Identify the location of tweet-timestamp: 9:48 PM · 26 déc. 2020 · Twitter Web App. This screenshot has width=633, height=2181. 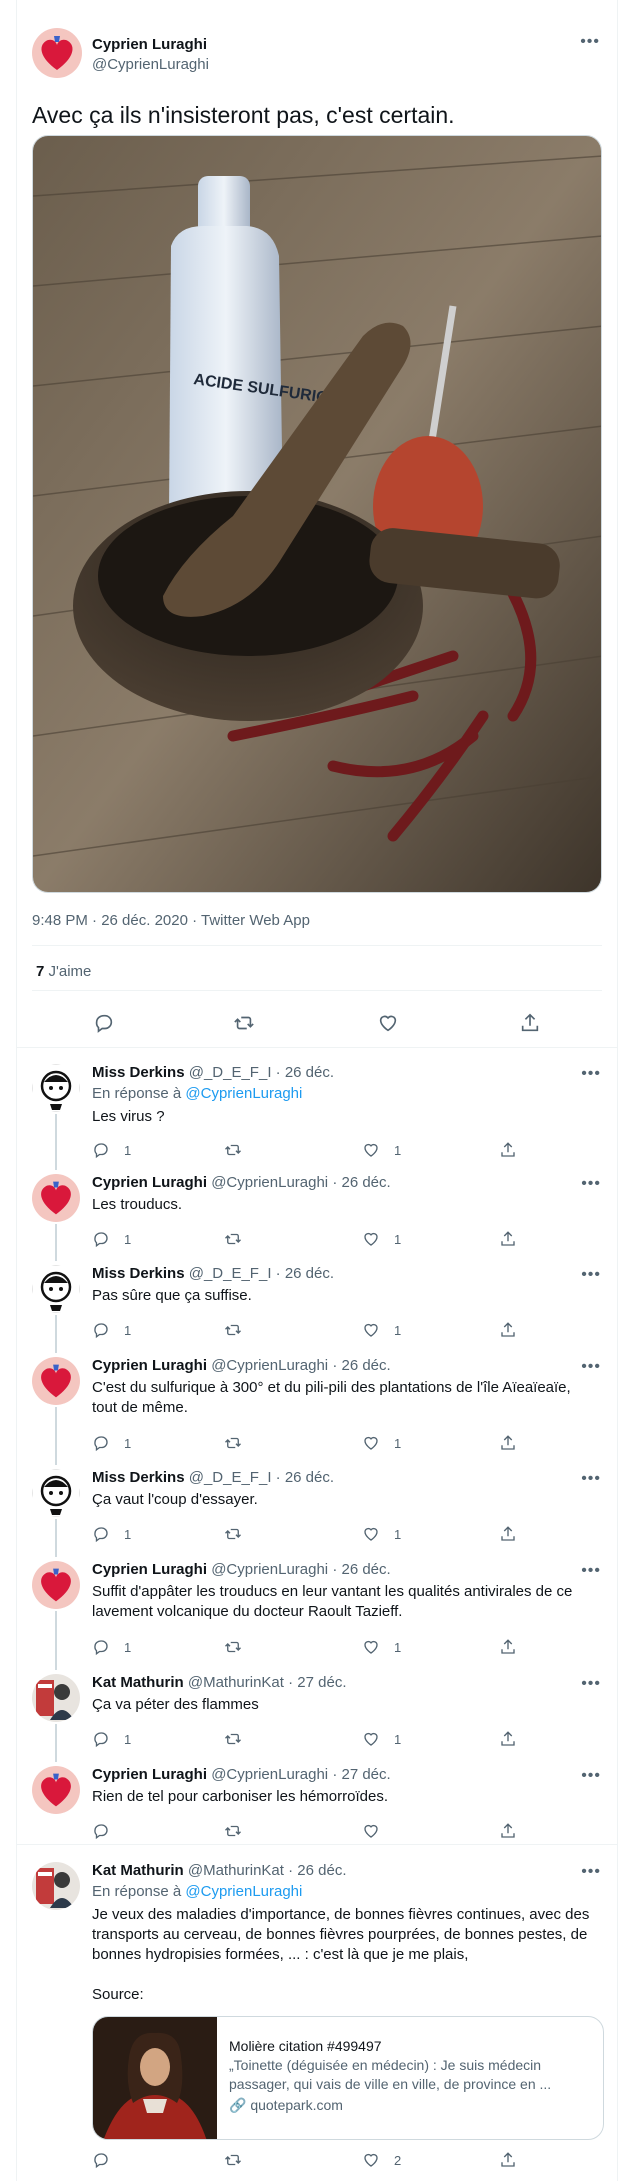
(171, 920).